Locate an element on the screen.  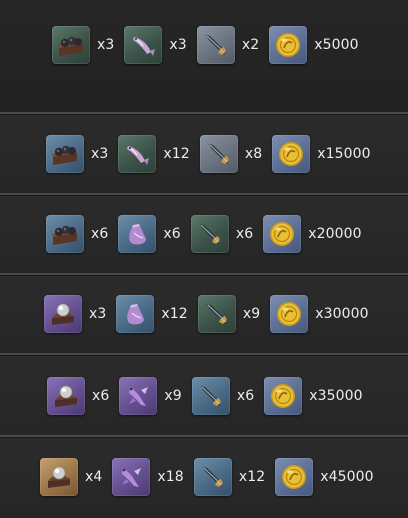
item-quantity: x20000 is located at coordinates (335, 234).